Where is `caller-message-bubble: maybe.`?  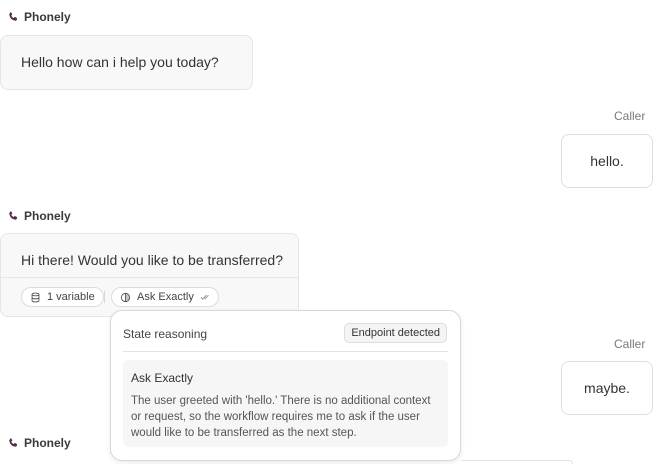 caller-message-bubble: maybe. is located at coordinates (607, 388).